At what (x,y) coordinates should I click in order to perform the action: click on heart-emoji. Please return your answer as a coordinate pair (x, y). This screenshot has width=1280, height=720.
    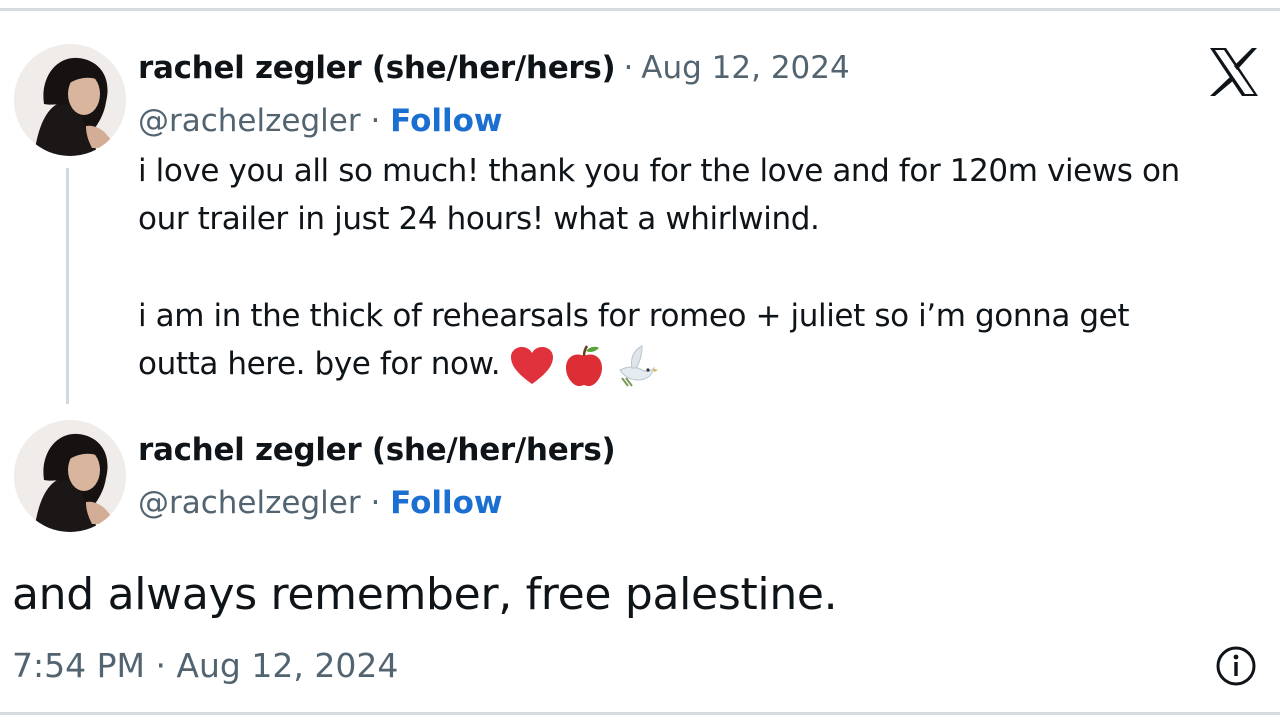
    Looking at the image, I should click on (532, 365).